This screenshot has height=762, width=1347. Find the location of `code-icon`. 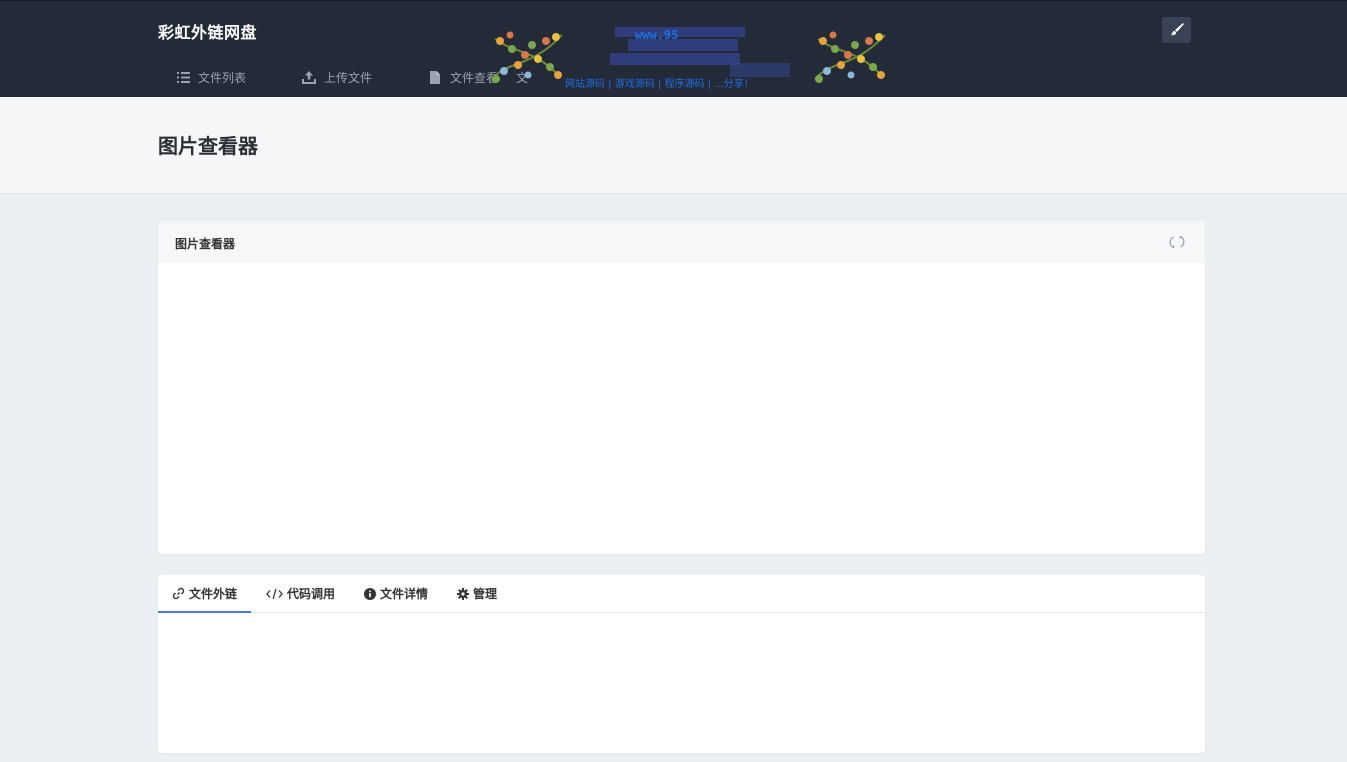

code-icon is located at coordinates (274, 593).